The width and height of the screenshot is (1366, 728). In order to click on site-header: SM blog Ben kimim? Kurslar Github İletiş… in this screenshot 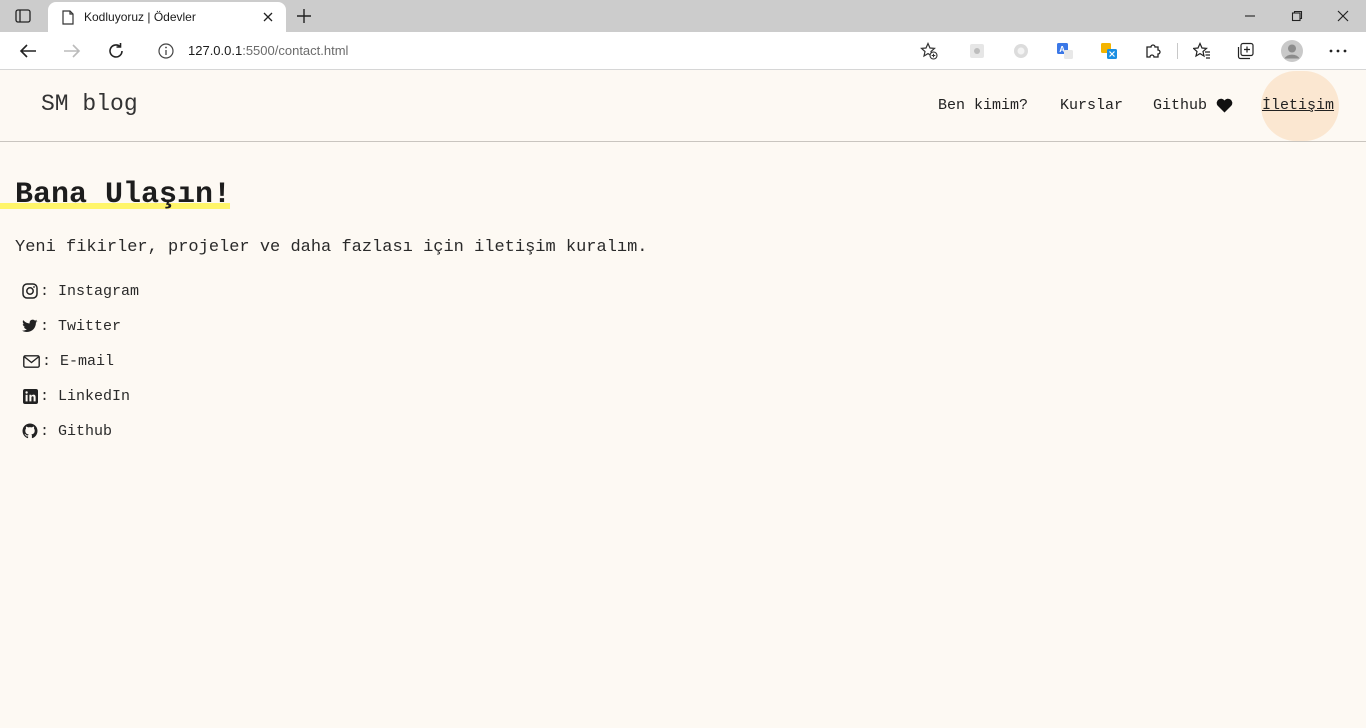, I will do `click(683, 106)`.